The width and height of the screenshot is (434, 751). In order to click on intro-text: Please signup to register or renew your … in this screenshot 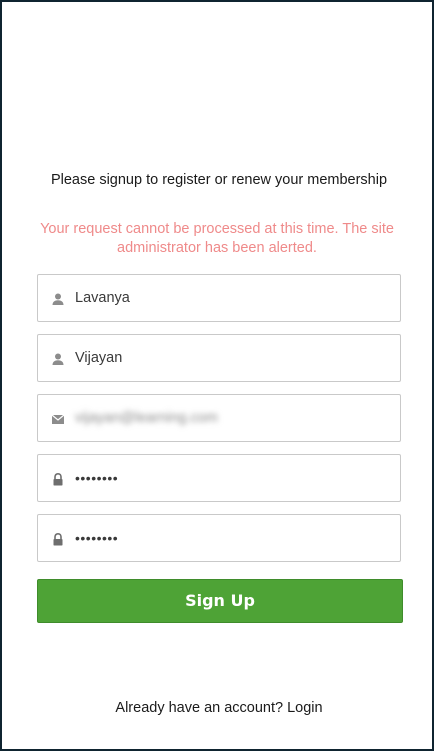, I will do `click(219, 180)`.